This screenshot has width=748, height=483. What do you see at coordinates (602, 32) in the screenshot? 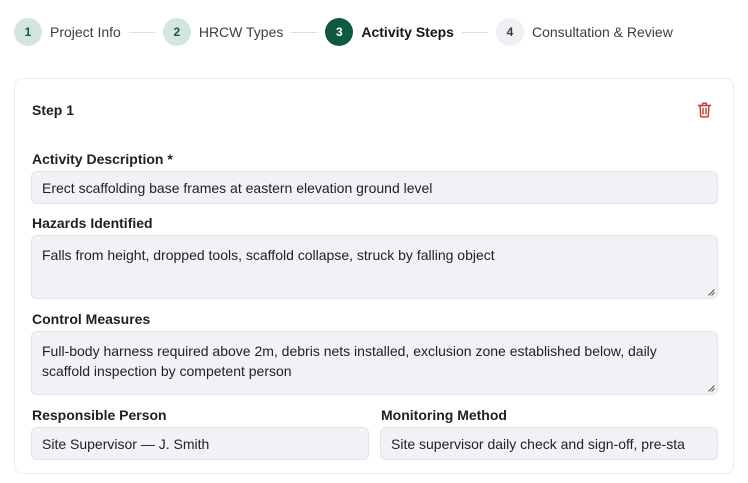
I see `step-label: Consultation & Review` at bounding box center [602, 32].